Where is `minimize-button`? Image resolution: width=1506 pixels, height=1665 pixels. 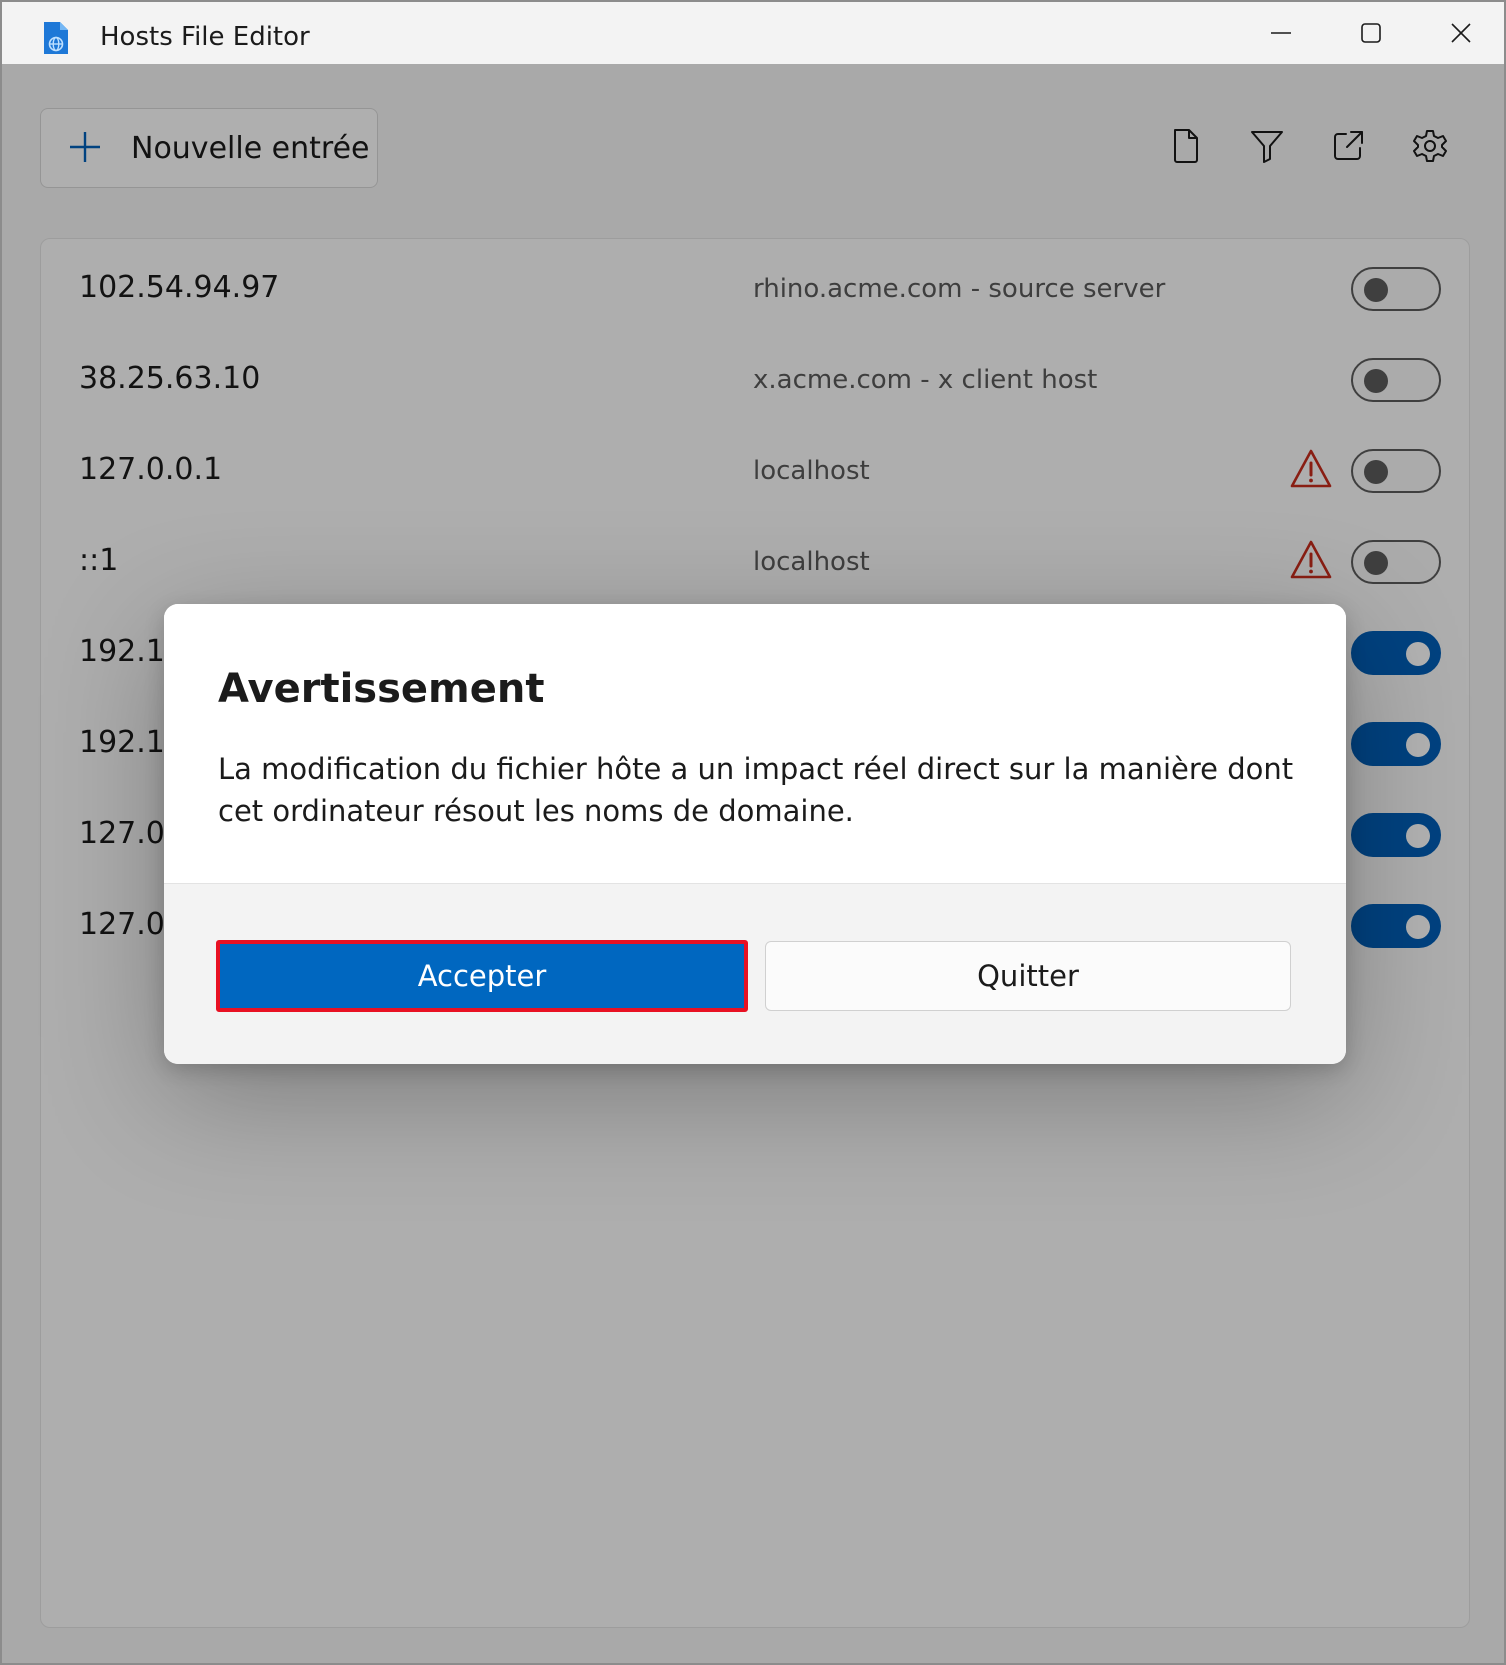 minimize-button is located at coordinates (1281, 33).